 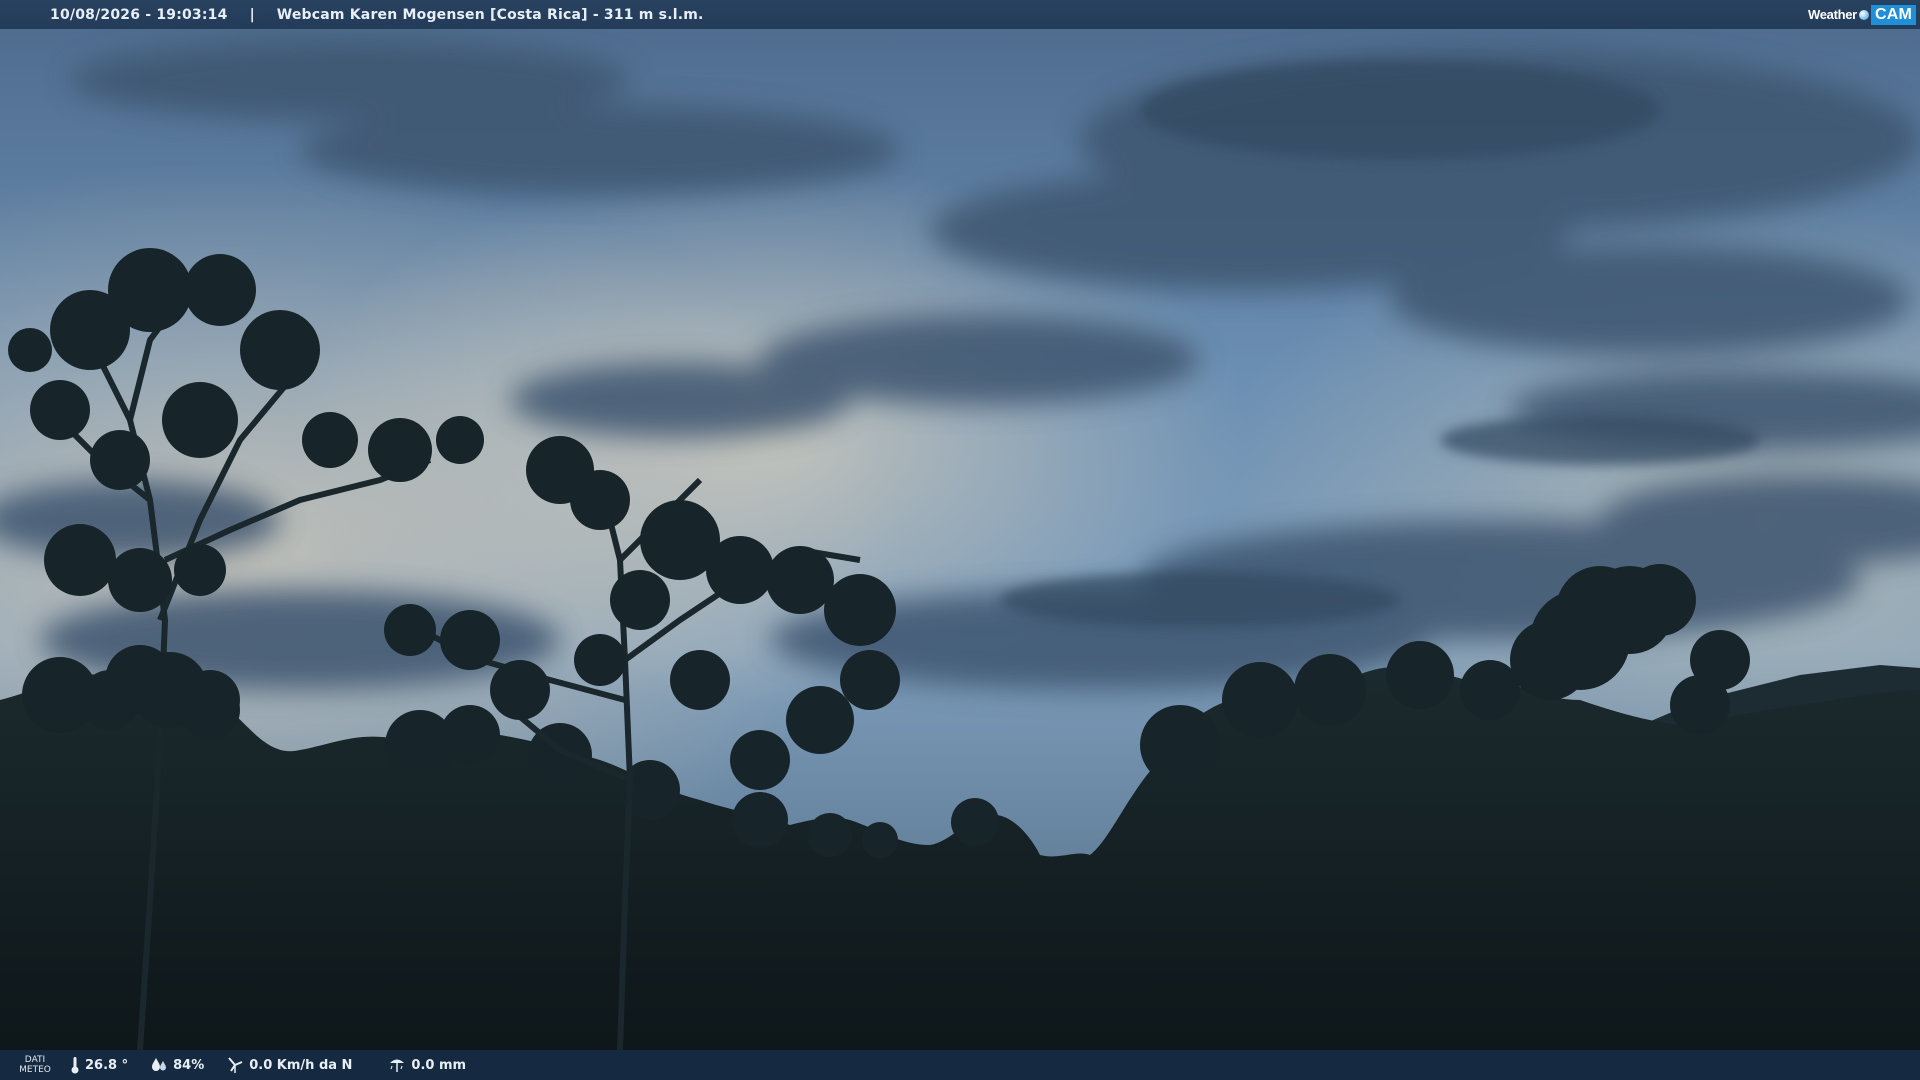 What do you see at coordinates (301, 1065) in the screenshot?
I see `wind-value: 0.0 Km/h da N` at bounding box center [301, 1065].